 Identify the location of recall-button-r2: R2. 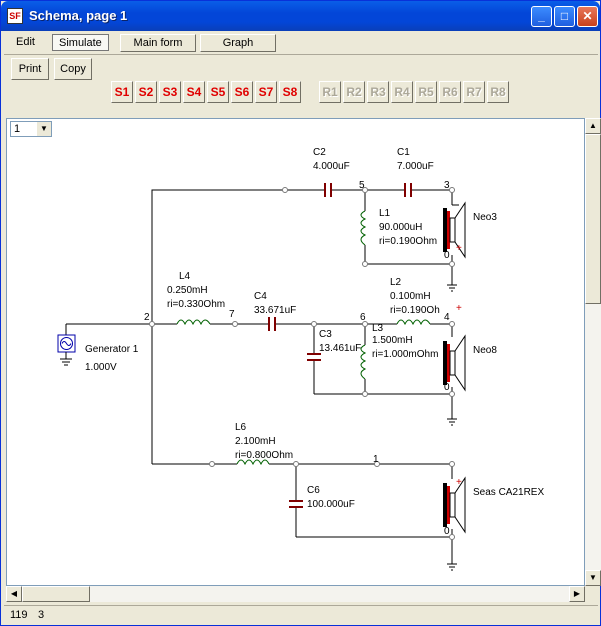
(354, 92).